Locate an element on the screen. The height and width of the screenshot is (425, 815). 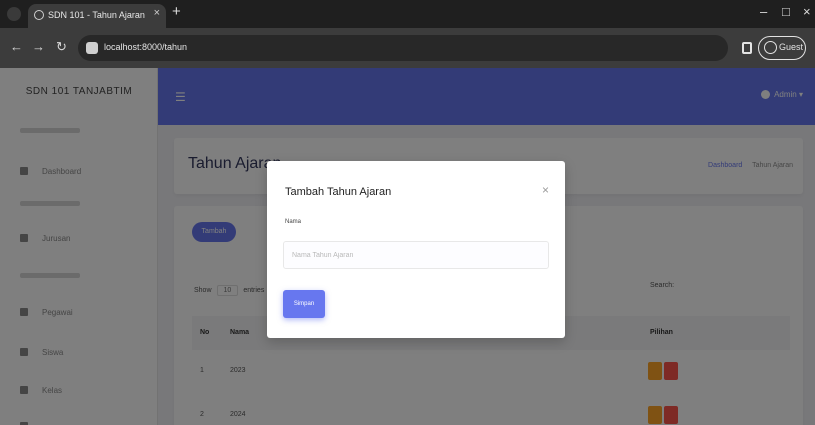
window-close-button: × is located at coordinates (807, 11).